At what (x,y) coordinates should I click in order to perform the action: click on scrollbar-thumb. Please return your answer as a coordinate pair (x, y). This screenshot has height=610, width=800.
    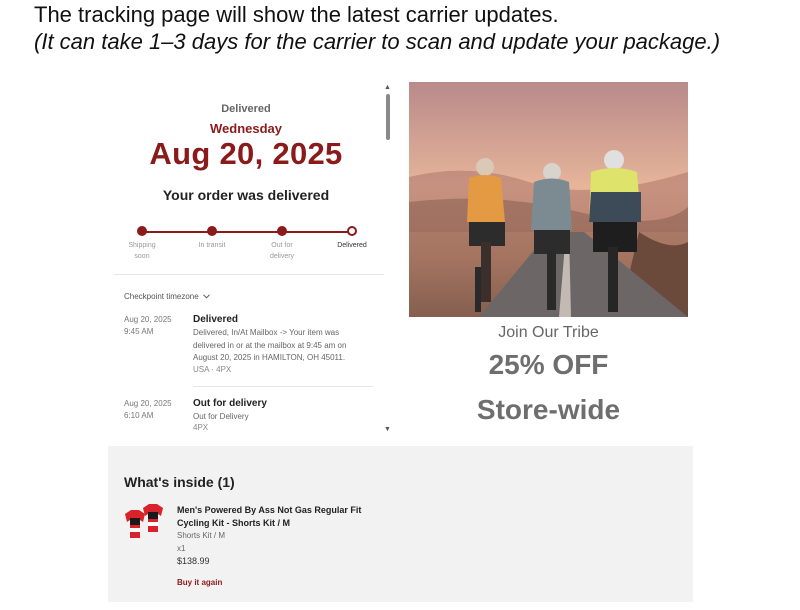
    Looking at the image, I should click on (388, 117).